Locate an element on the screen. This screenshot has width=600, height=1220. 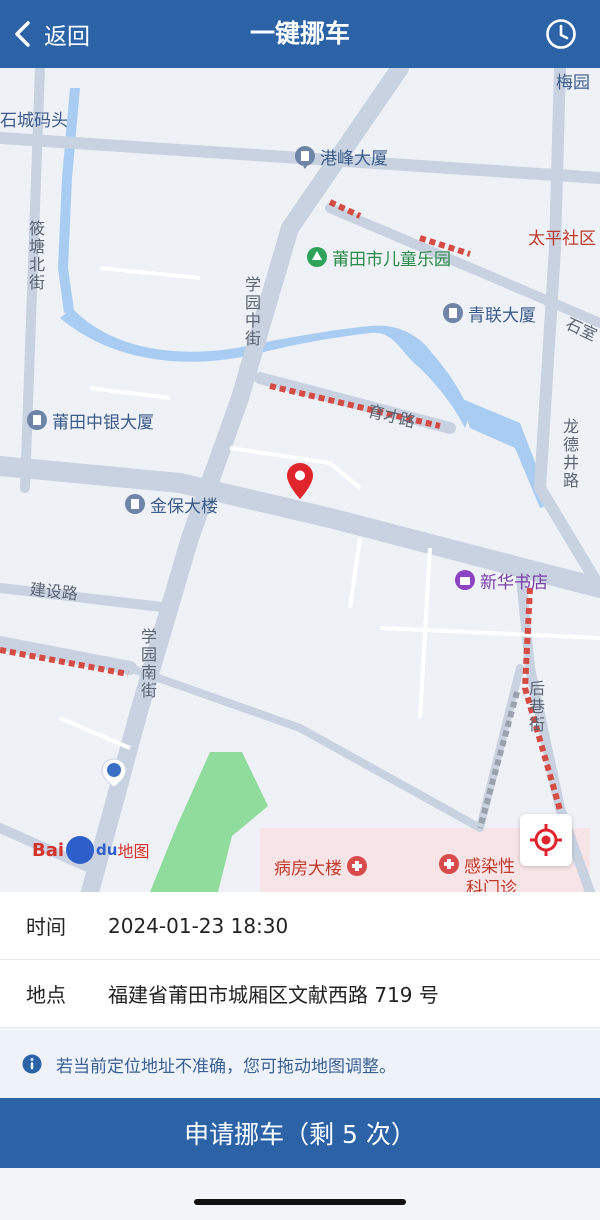
locate-button is located at coordinates (546, 840).